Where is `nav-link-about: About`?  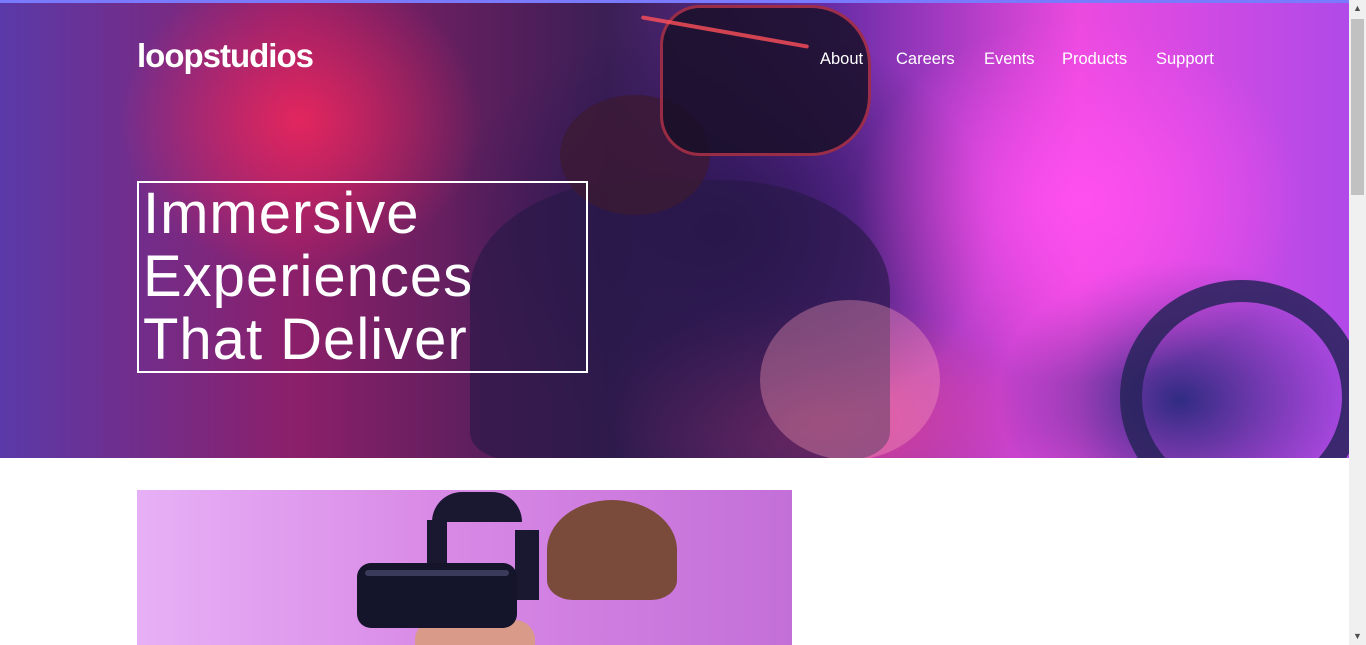 nav-link-about: About is located at coordinates (841, 59).